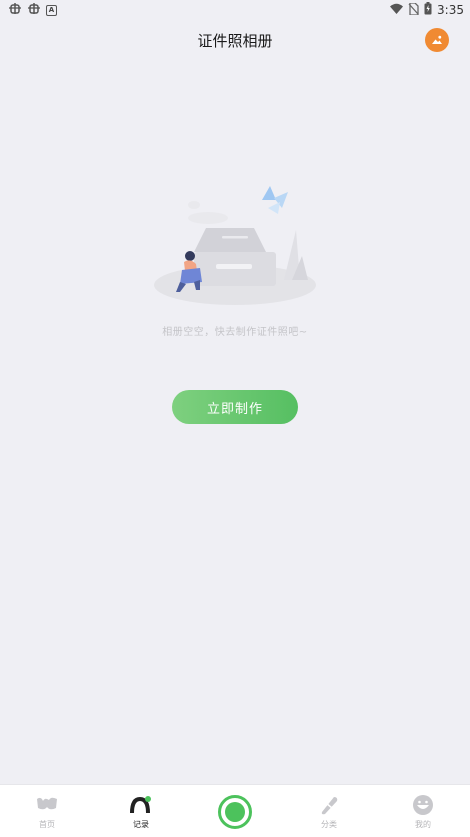 The height and width of the screenshot is (837, 470). I want to click on nav-item-camera, so click(235, 811).